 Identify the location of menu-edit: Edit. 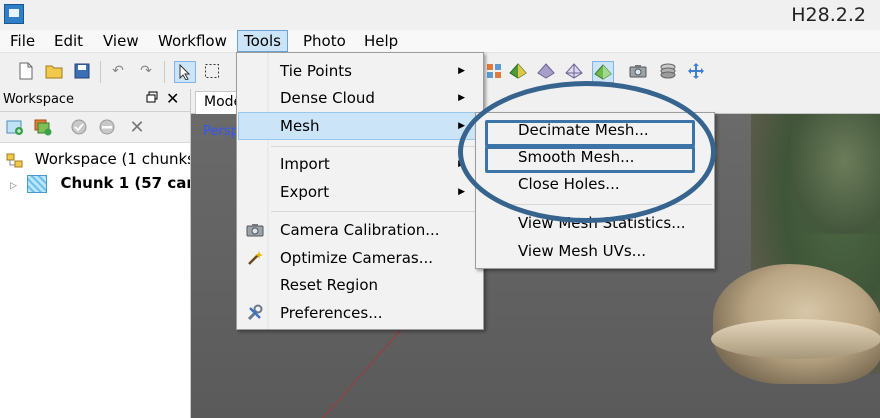
(68, 41).